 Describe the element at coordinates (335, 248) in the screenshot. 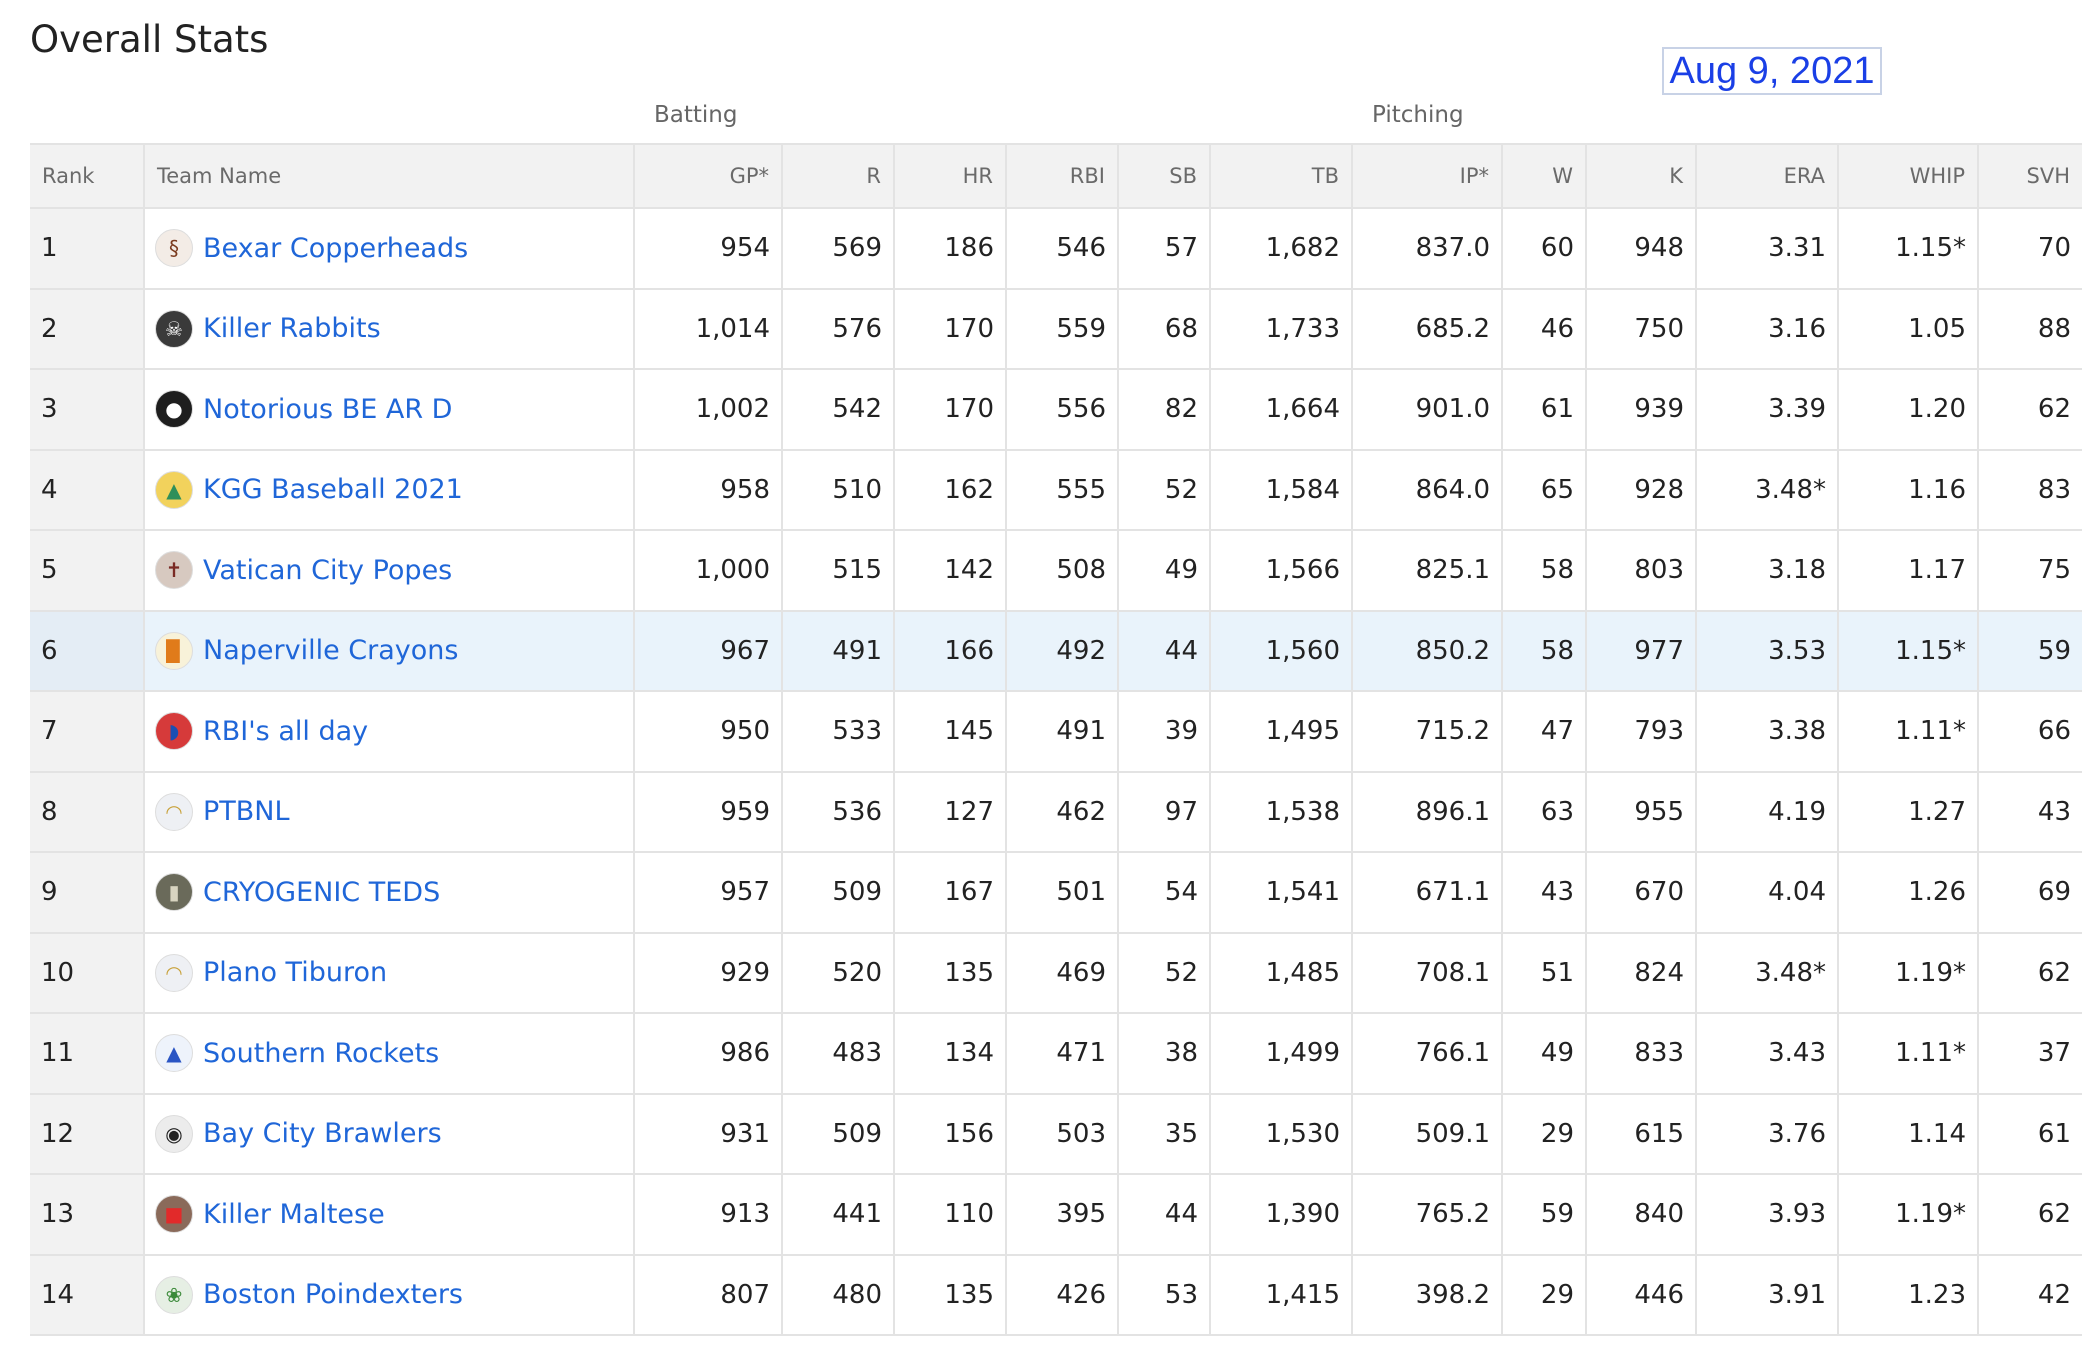

I see `team-name-link: Bexar Copperheads` at that location.